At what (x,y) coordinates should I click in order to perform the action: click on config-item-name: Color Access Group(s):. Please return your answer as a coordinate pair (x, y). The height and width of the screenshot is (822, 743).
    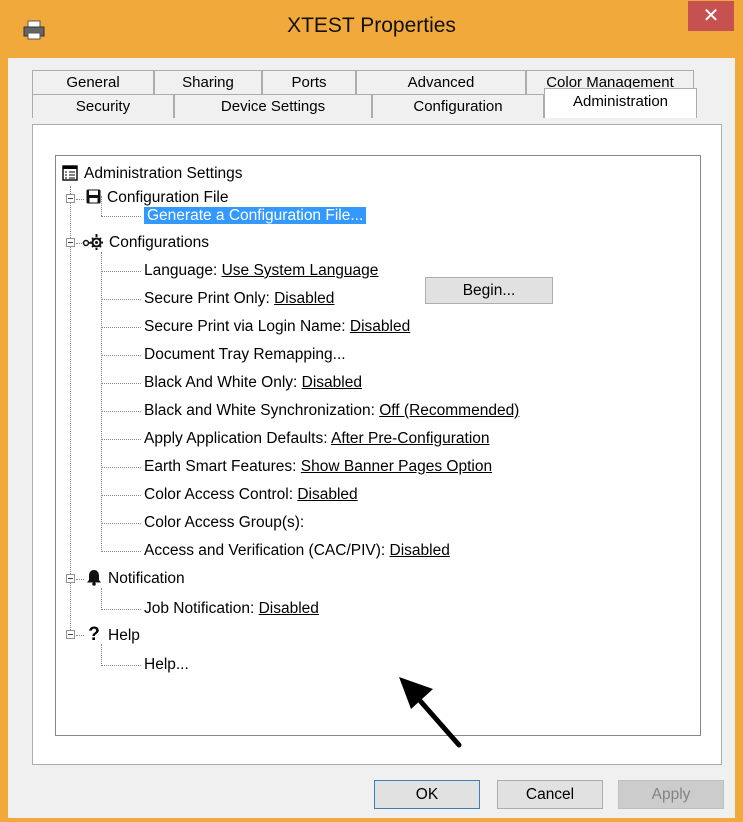
    Looking at the image, I should click on (224, 522).